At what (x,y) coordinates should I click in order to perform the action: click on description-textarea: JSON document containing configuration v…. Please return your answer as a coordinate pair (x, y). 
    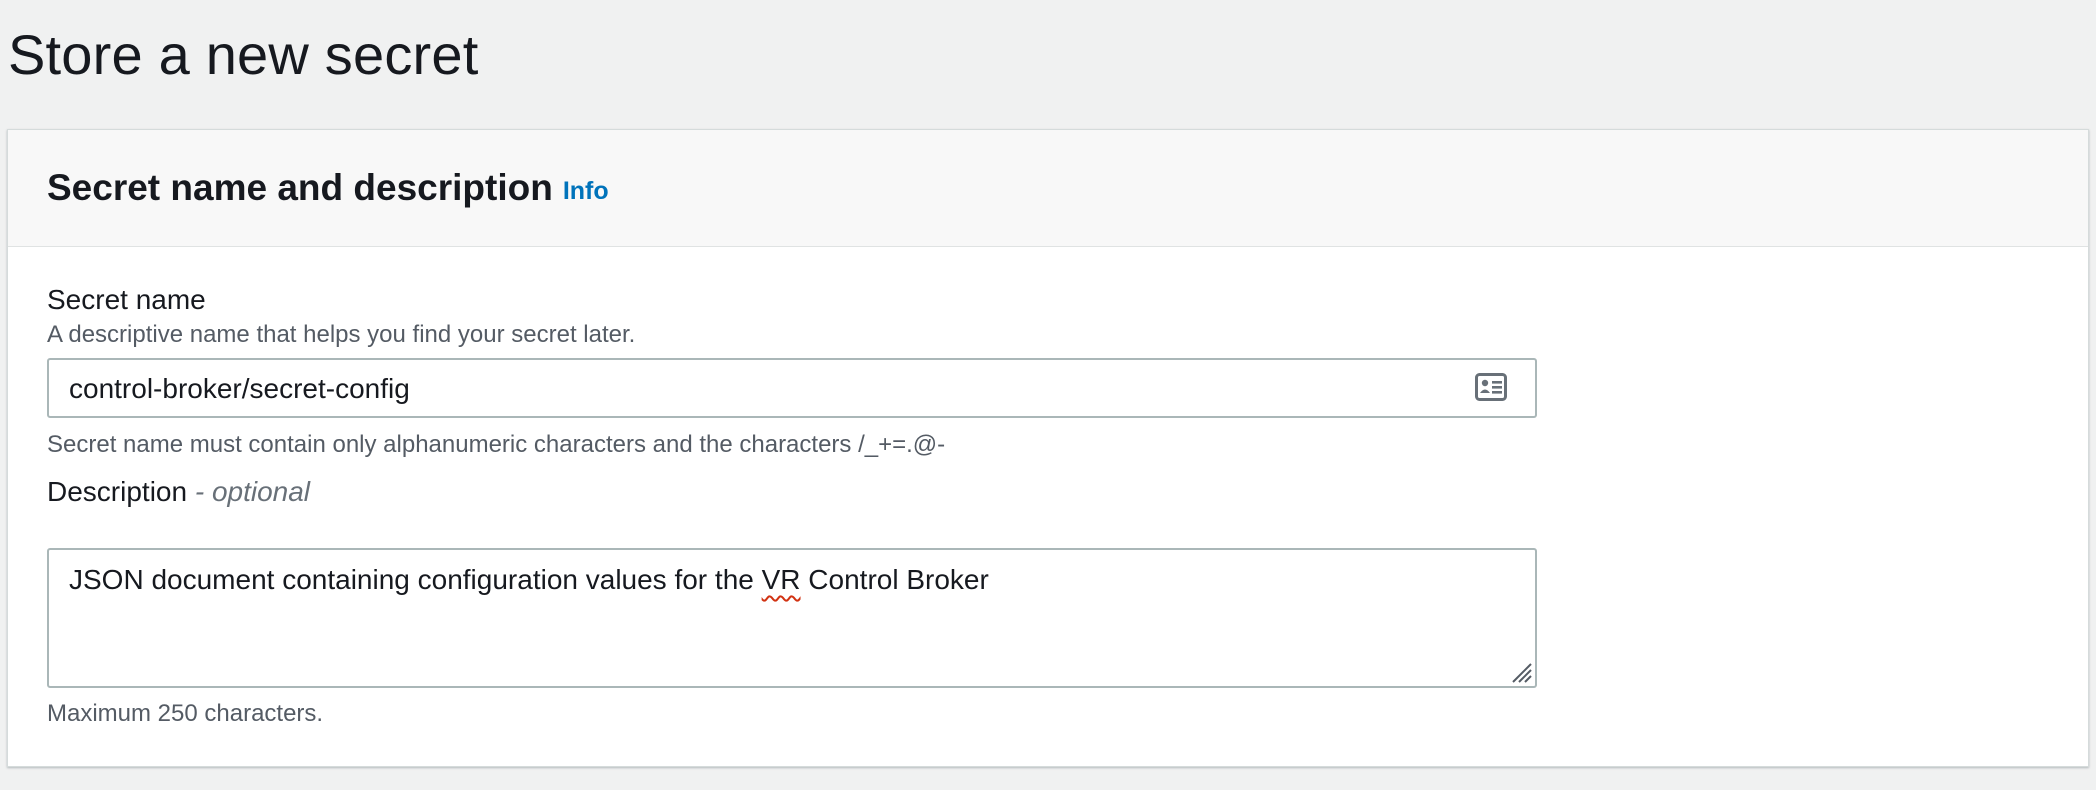
    Looking at the image, I should click on (792, 618).